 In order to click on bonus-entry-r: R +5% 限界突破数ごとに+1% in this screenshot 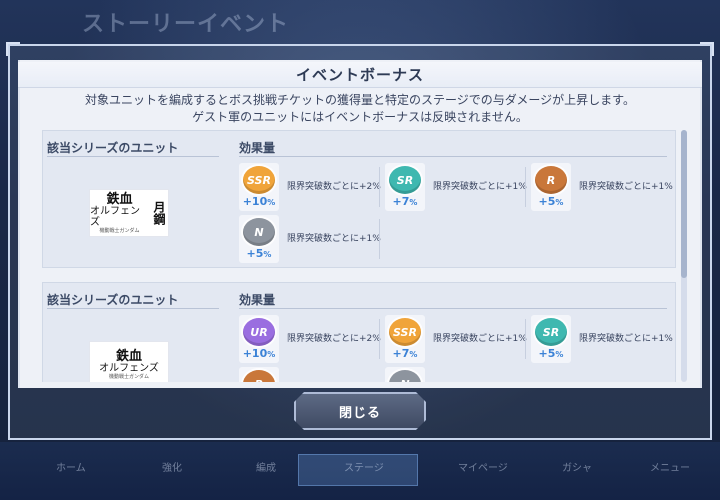, I will do `click(602, 187)`.